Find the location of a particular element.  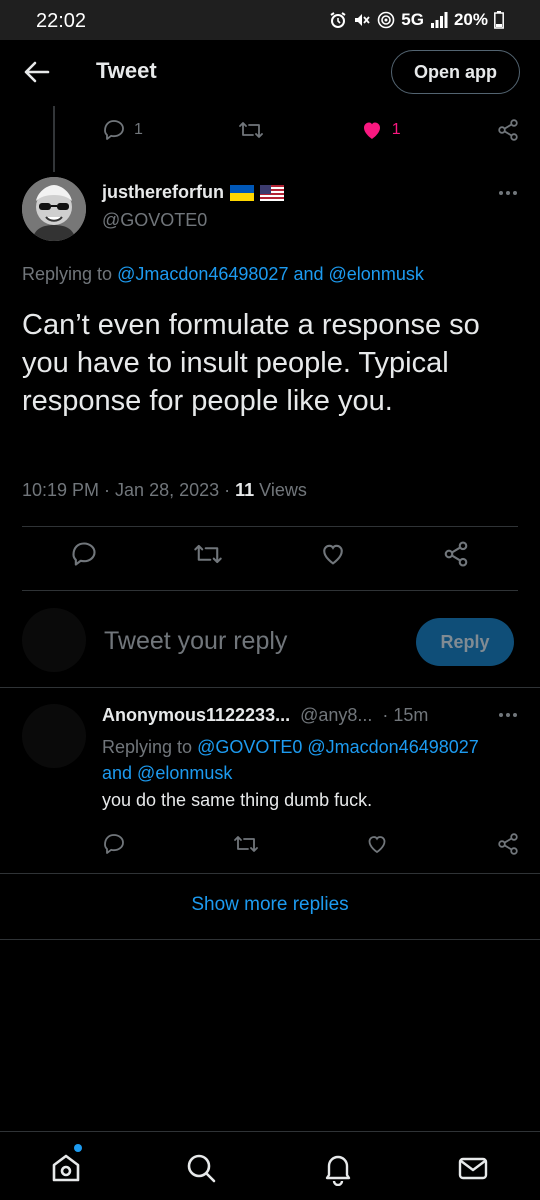

like-count: 1 is located at coordinates (396, 129).